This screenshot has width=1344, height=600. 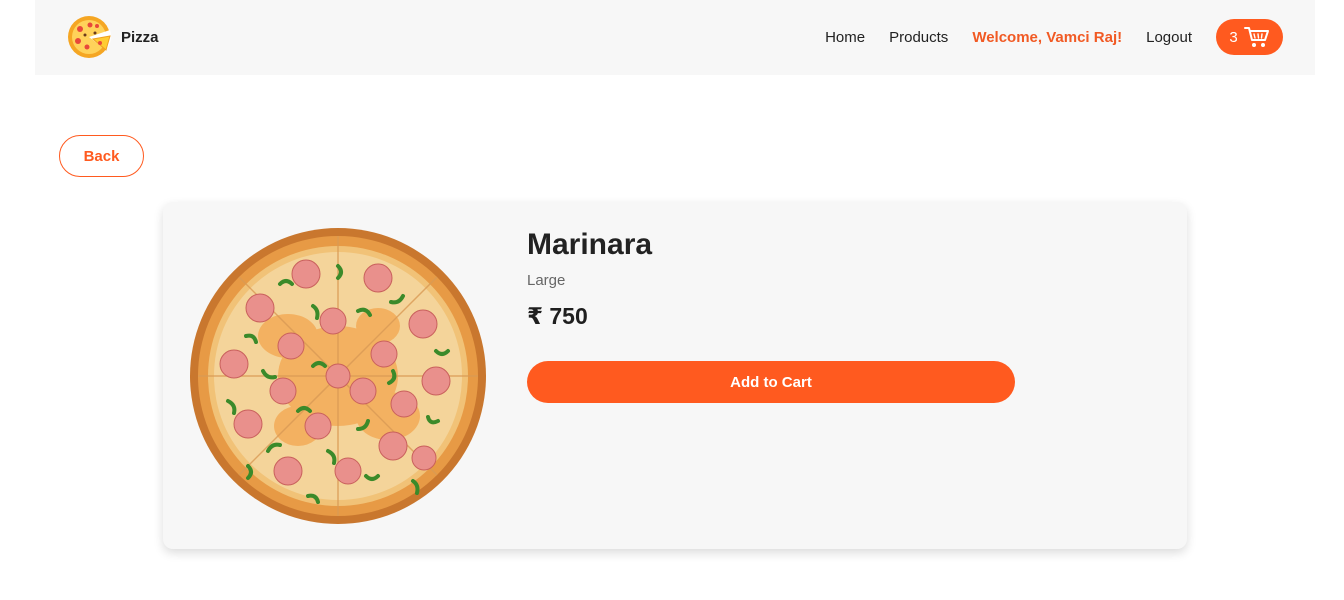 What do you see at coordinates (546, 280) in the screenshot?
I see `product-size: Large` at bounding box center [546, 280].